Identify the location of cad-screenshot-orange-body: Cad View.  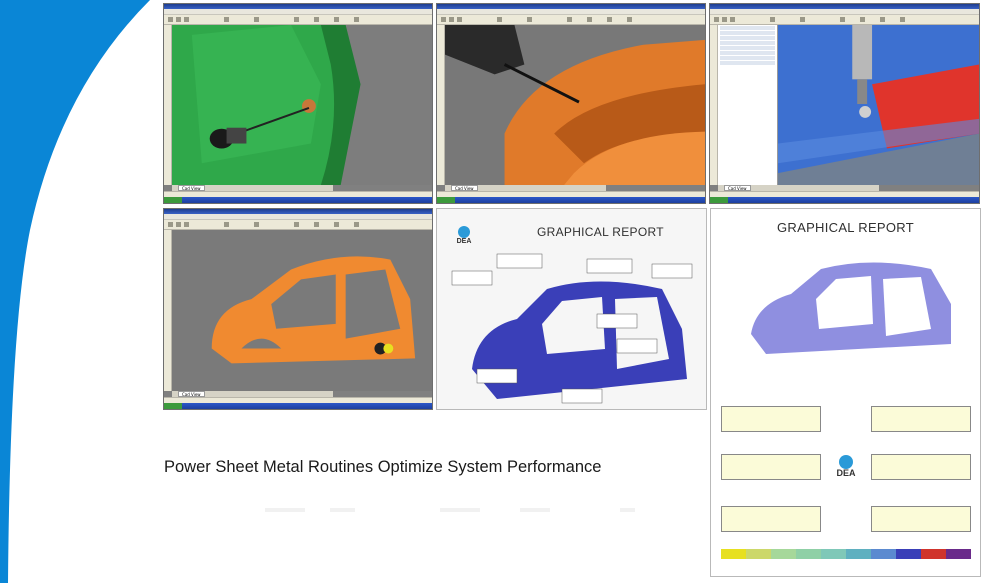
(298, 309).